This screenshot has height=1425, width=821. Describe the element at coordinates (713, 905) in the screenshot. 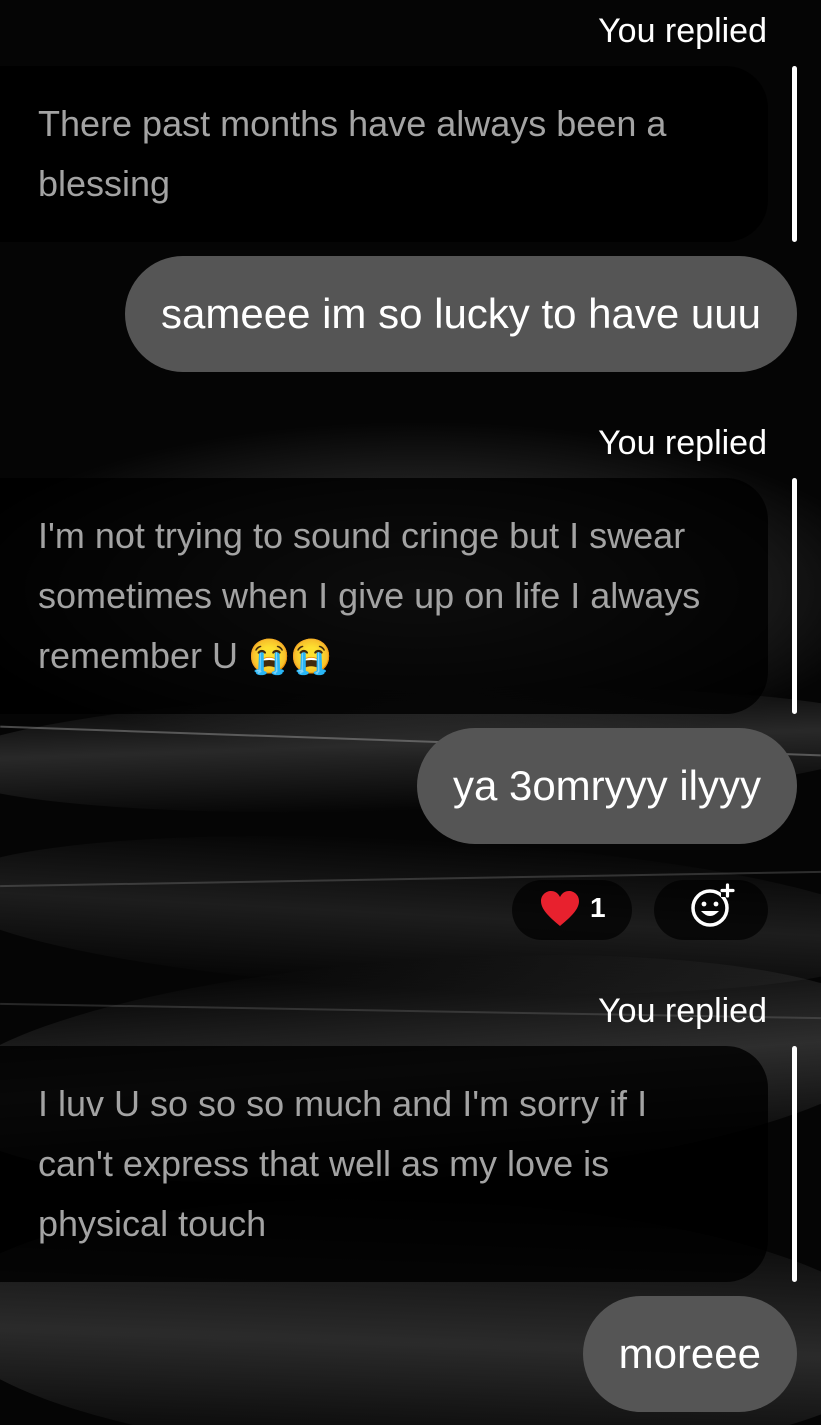

I see `add-reaction-icon` at that location.